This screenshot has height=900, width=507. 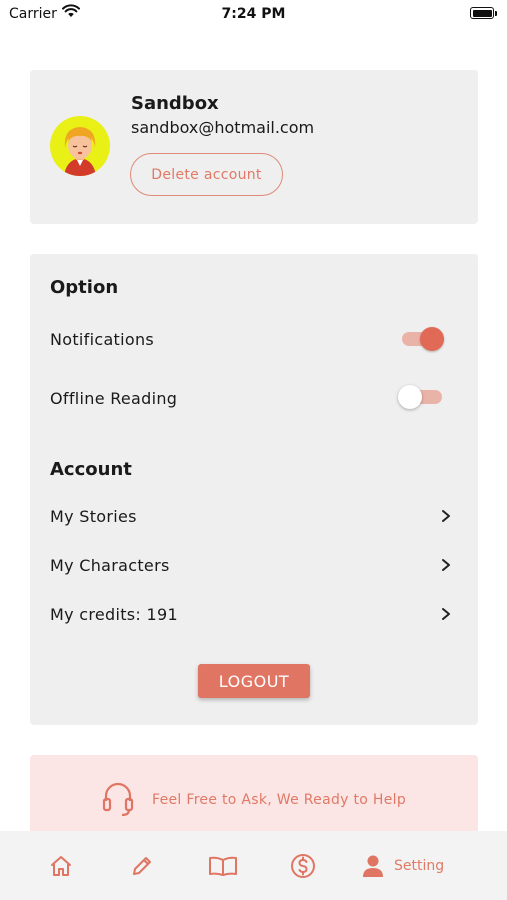 I want to click on status-bar: Carrier 7:24 PM, so click(x=253, y=15).